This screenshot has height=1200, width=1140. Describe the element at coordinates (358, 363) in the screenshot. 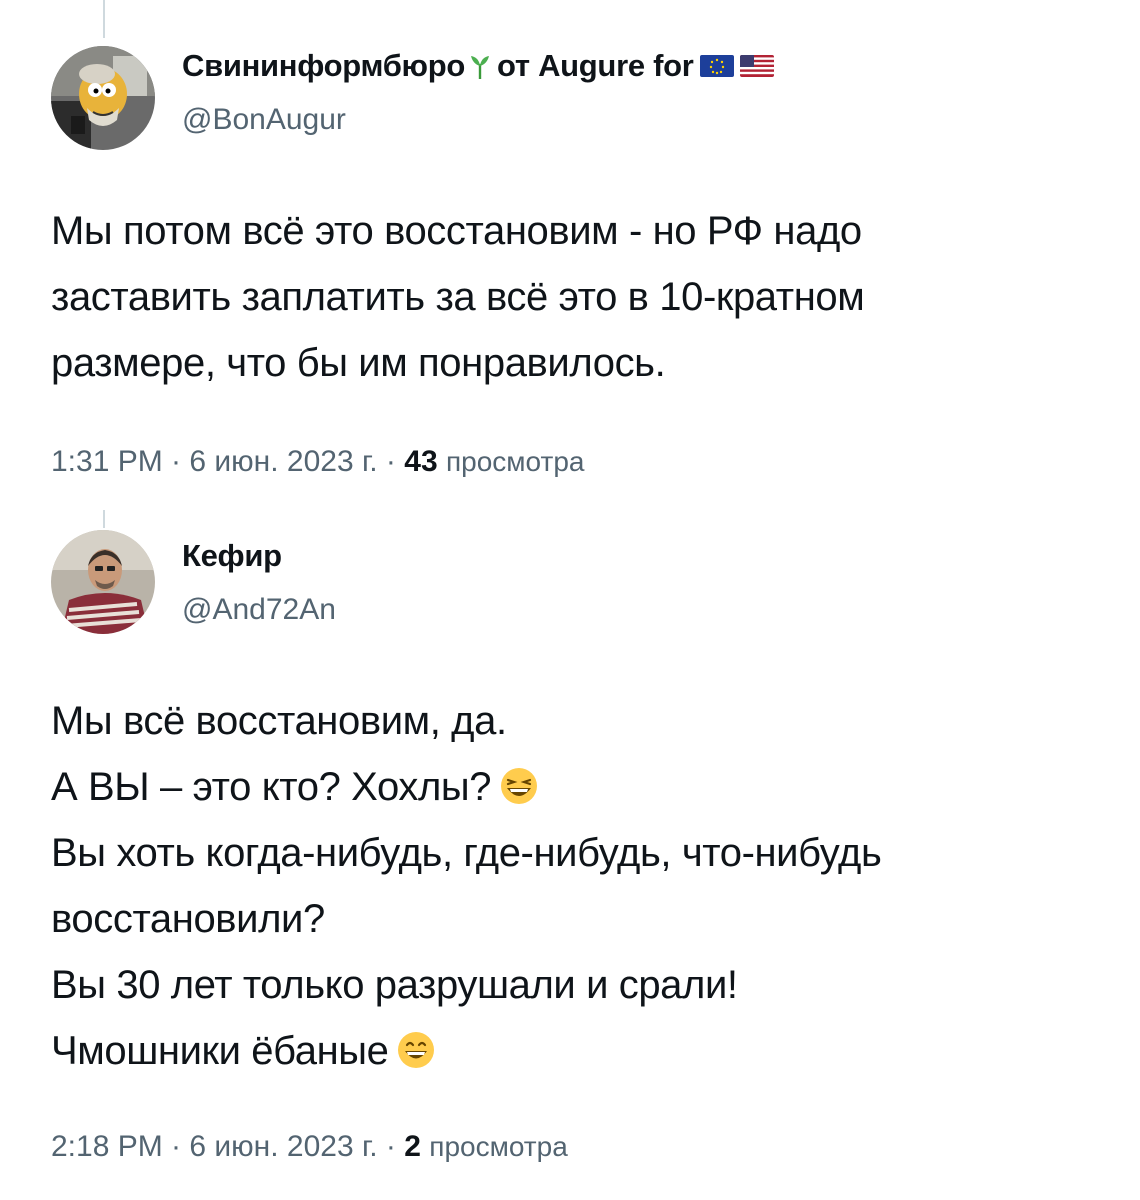

I see `tweet-text-line: размере, что бы им понравилось.` at that location.